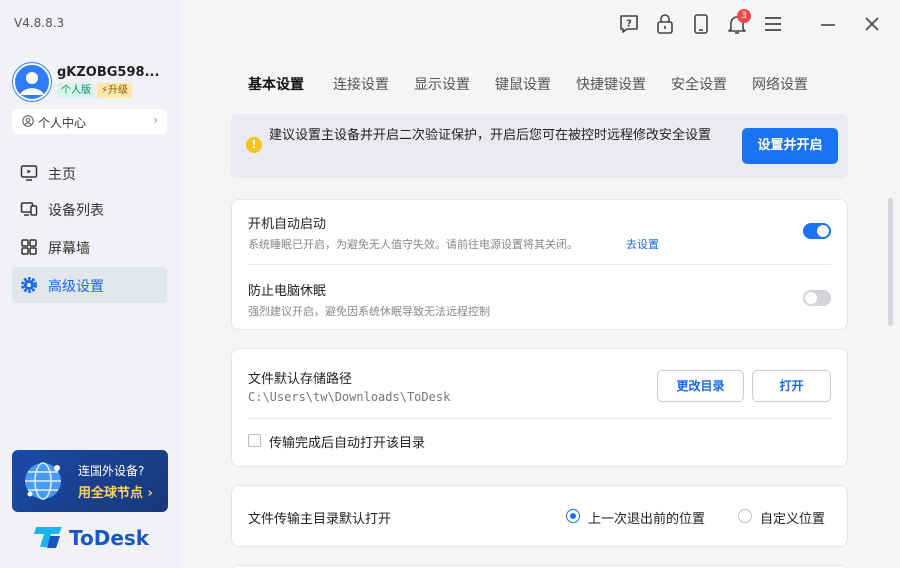 The height and width of the screenshot is (568, 900). Describe the element at coordinates (105, 90) in the screenshot. I see `bolt-icon: ⚡` at that location.